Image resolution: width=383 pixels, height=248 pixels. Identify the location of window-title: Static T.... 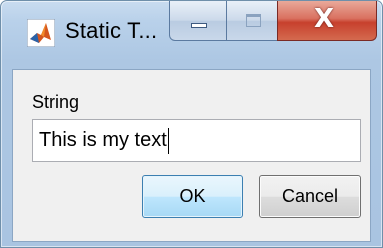
(111, 30).